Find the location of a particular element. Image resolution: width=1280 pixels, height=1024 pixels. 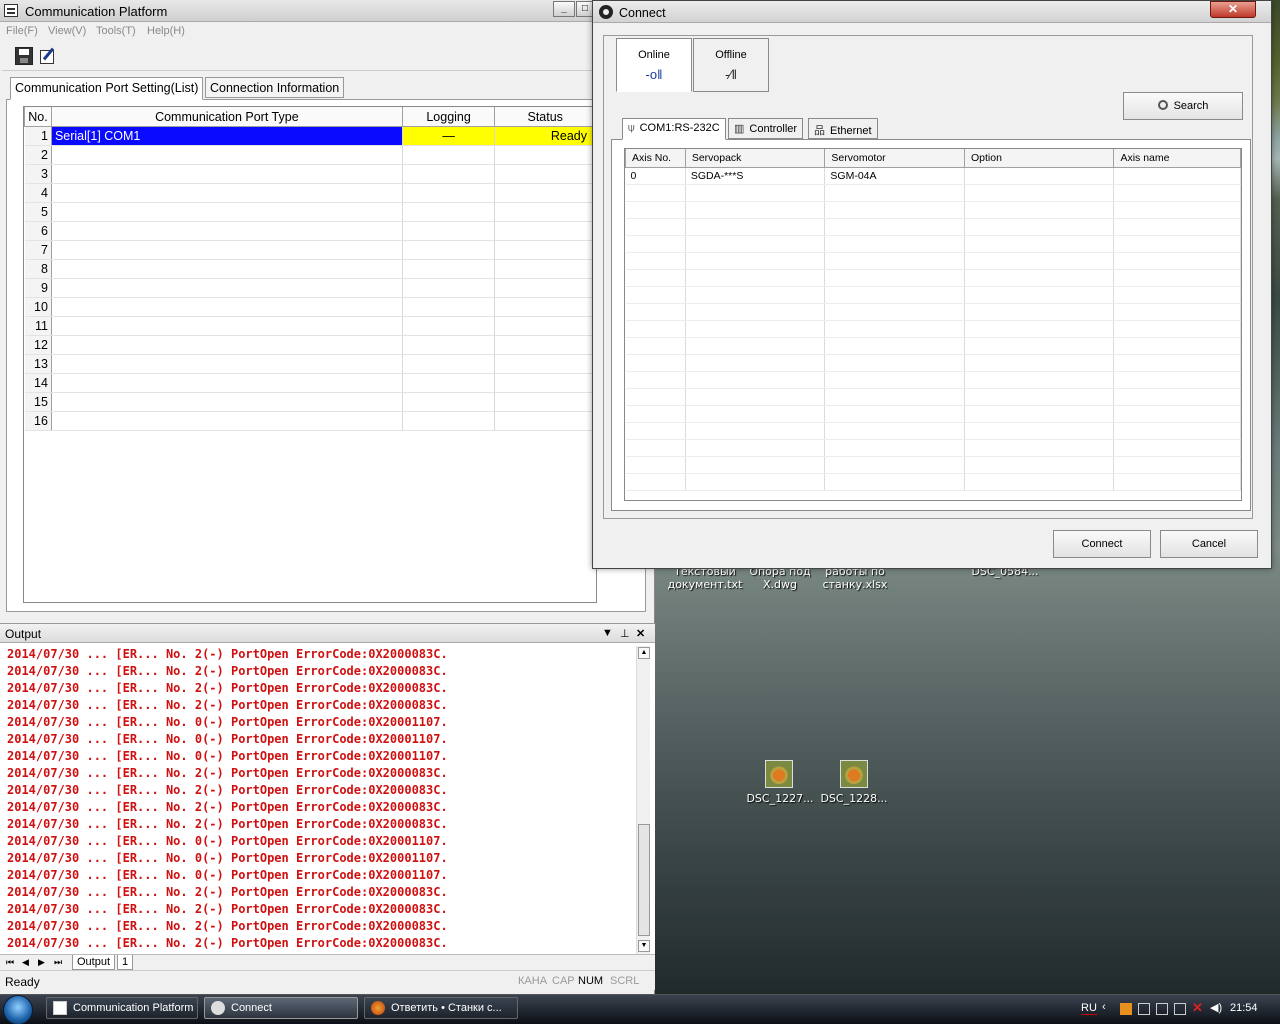

table-row: 8 is located at coordinates (310, 269).